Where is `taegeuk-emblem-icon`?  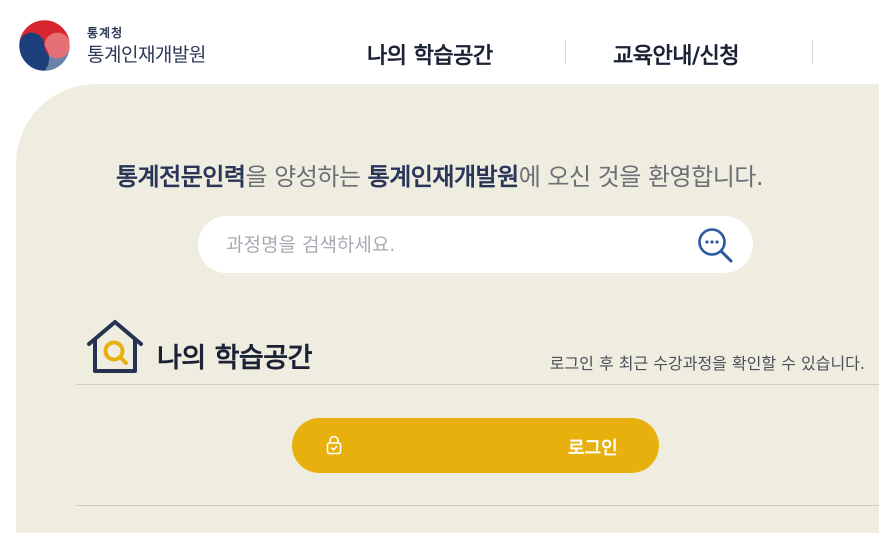
taegeuk-emblem-icon is located at coordinates (44, 45).